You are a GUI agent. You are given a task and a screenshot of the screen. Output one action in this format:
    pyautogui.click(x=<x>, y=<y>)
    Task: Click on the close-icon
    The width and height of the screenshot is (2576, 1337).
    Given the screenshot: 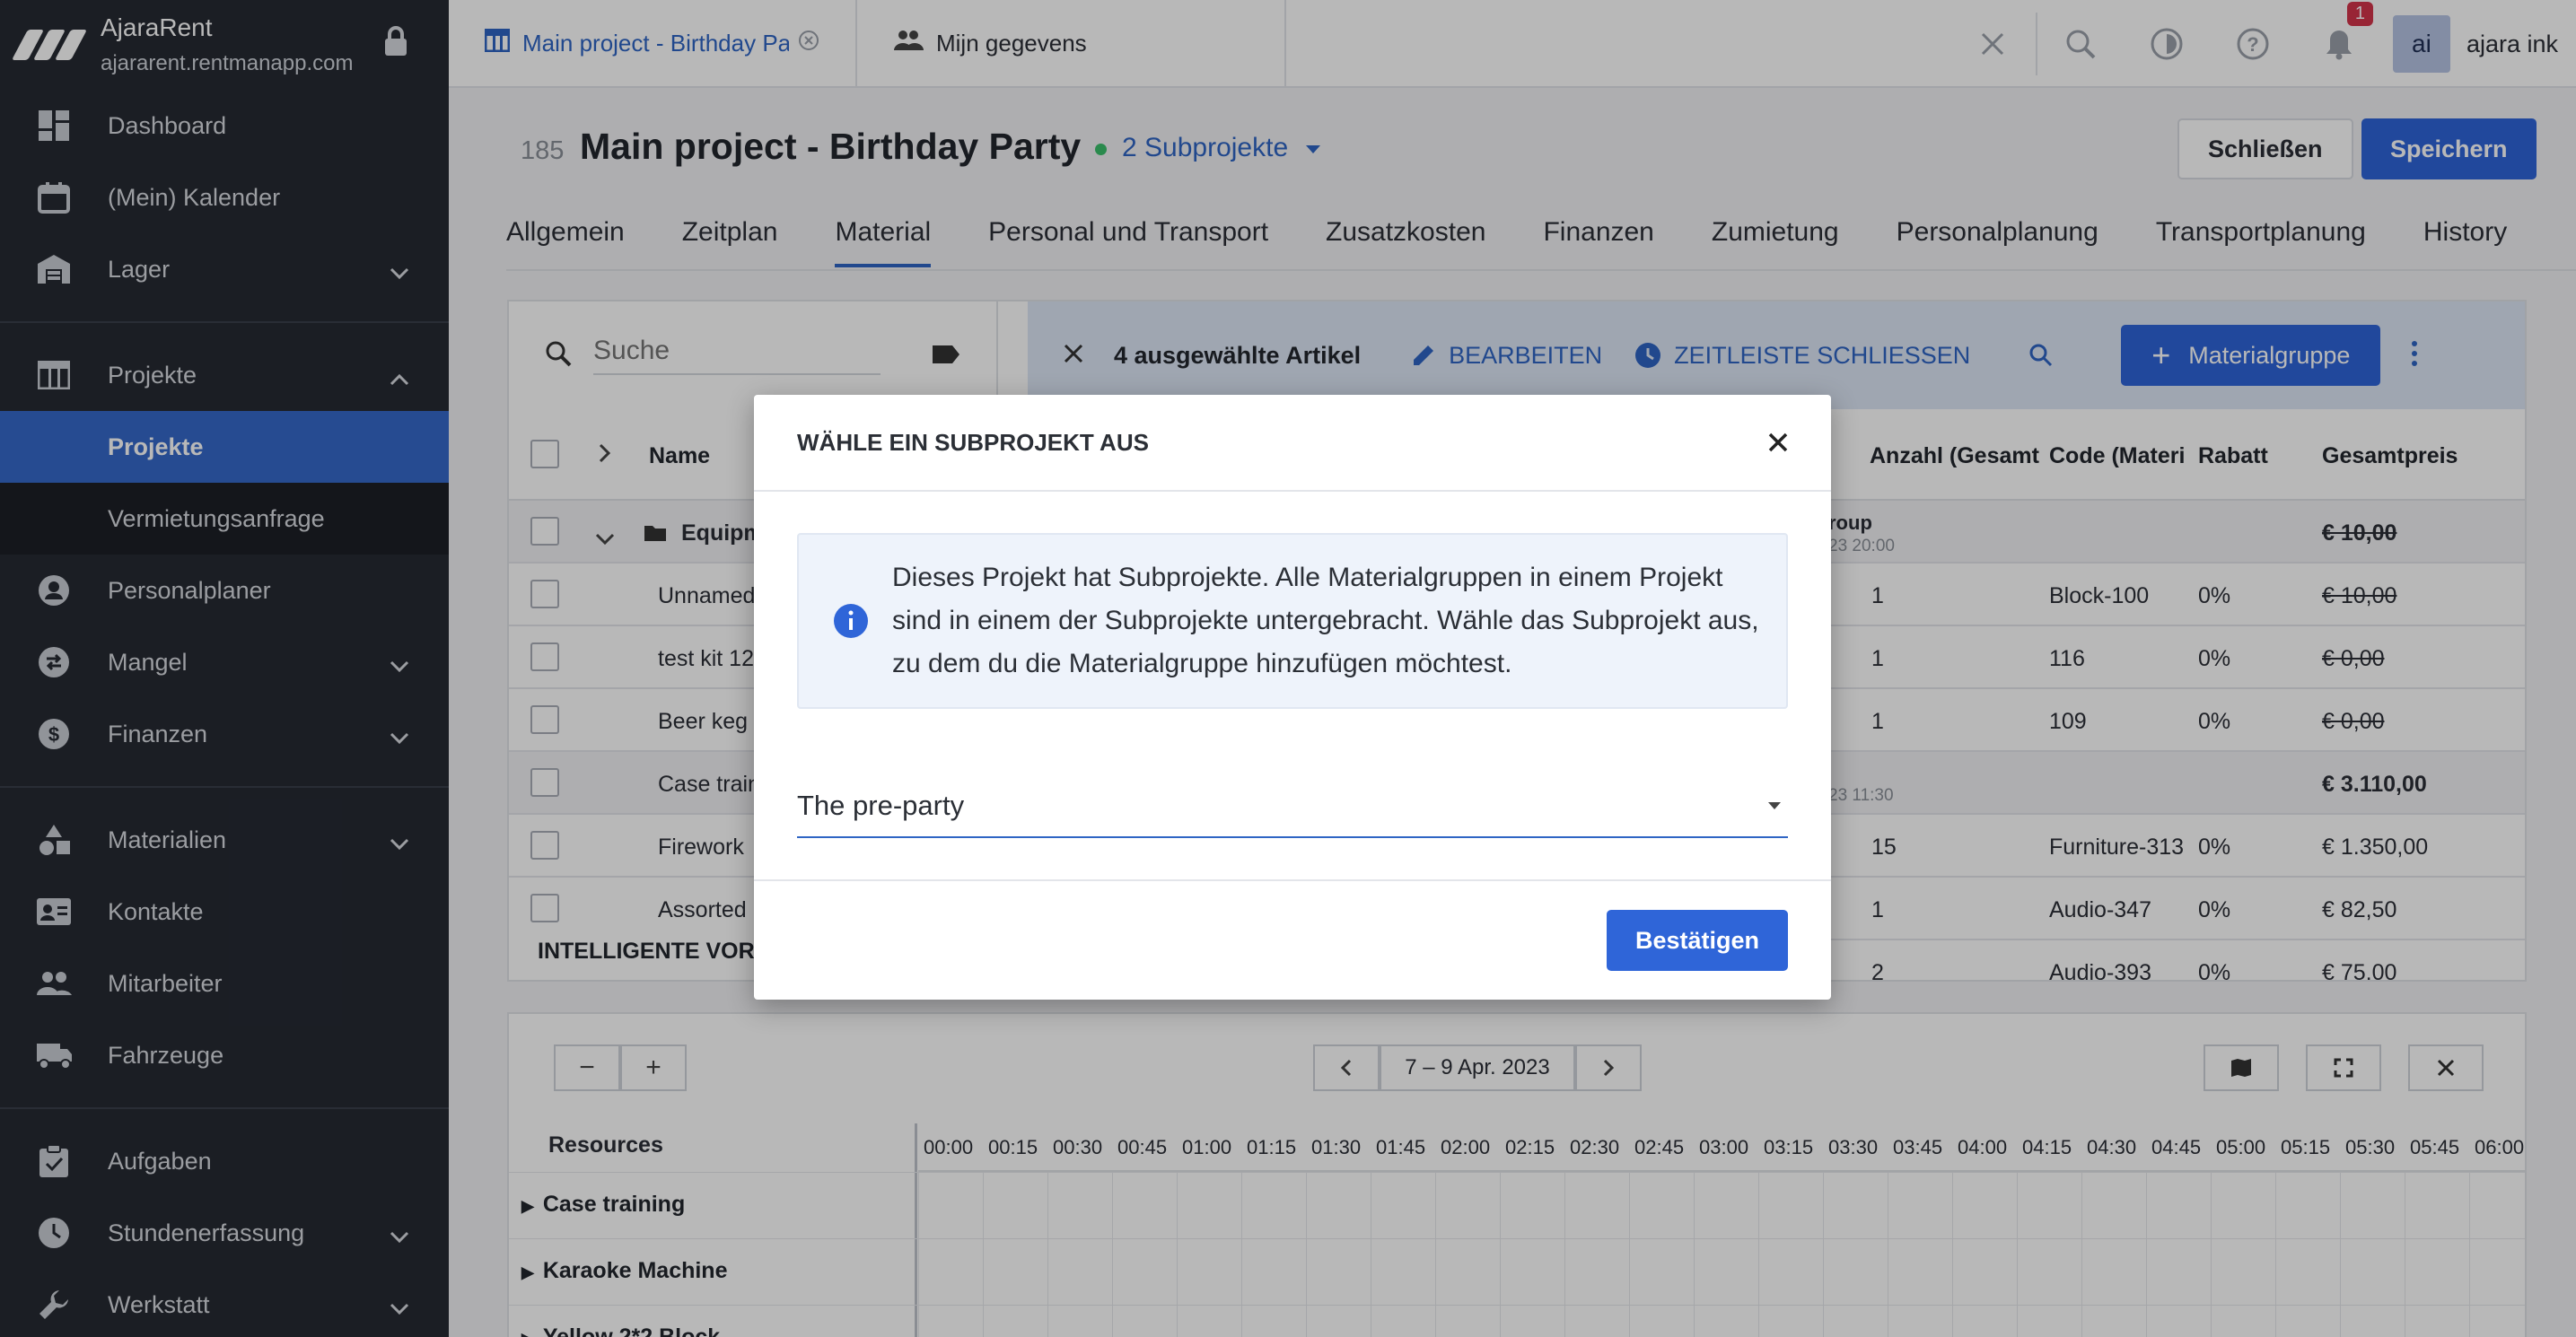 What is the action you would take?
    pyautogui.click(x=1778, y=444)
    